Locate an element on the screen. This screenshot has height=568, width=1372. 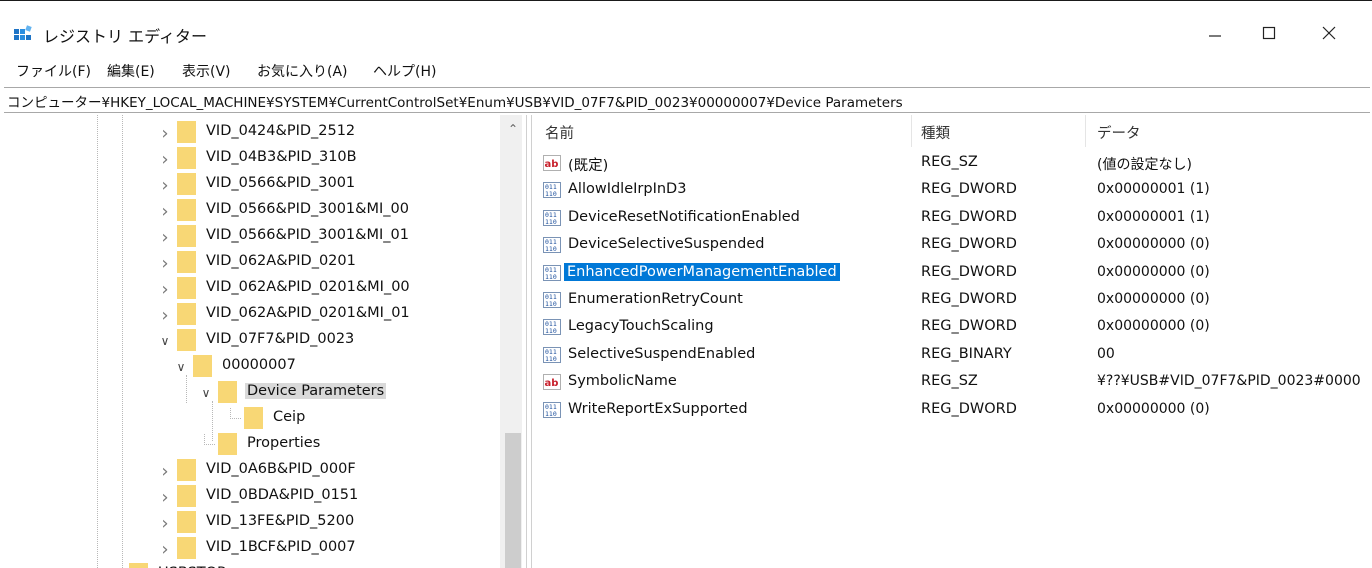
value-name: (既定) is located at coordinates (588, 164).